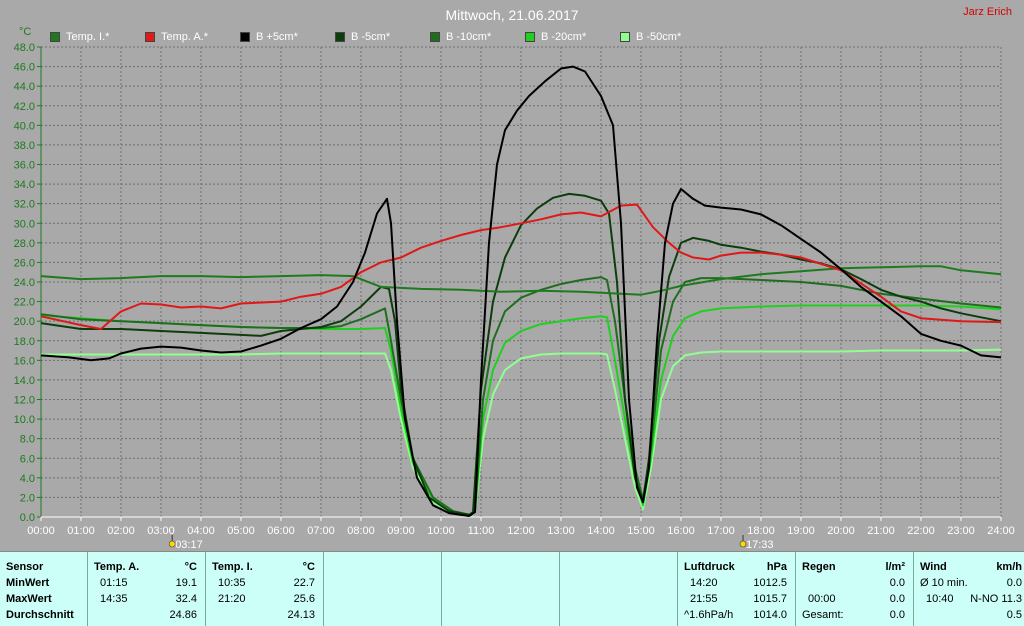 Image resolution: width=1024 pixels, height=626 pixels. What do you see at coordinates (24, 48) in the screenshot?
I see `y-tick-label: 48.0` at bounding box center [24, 48].